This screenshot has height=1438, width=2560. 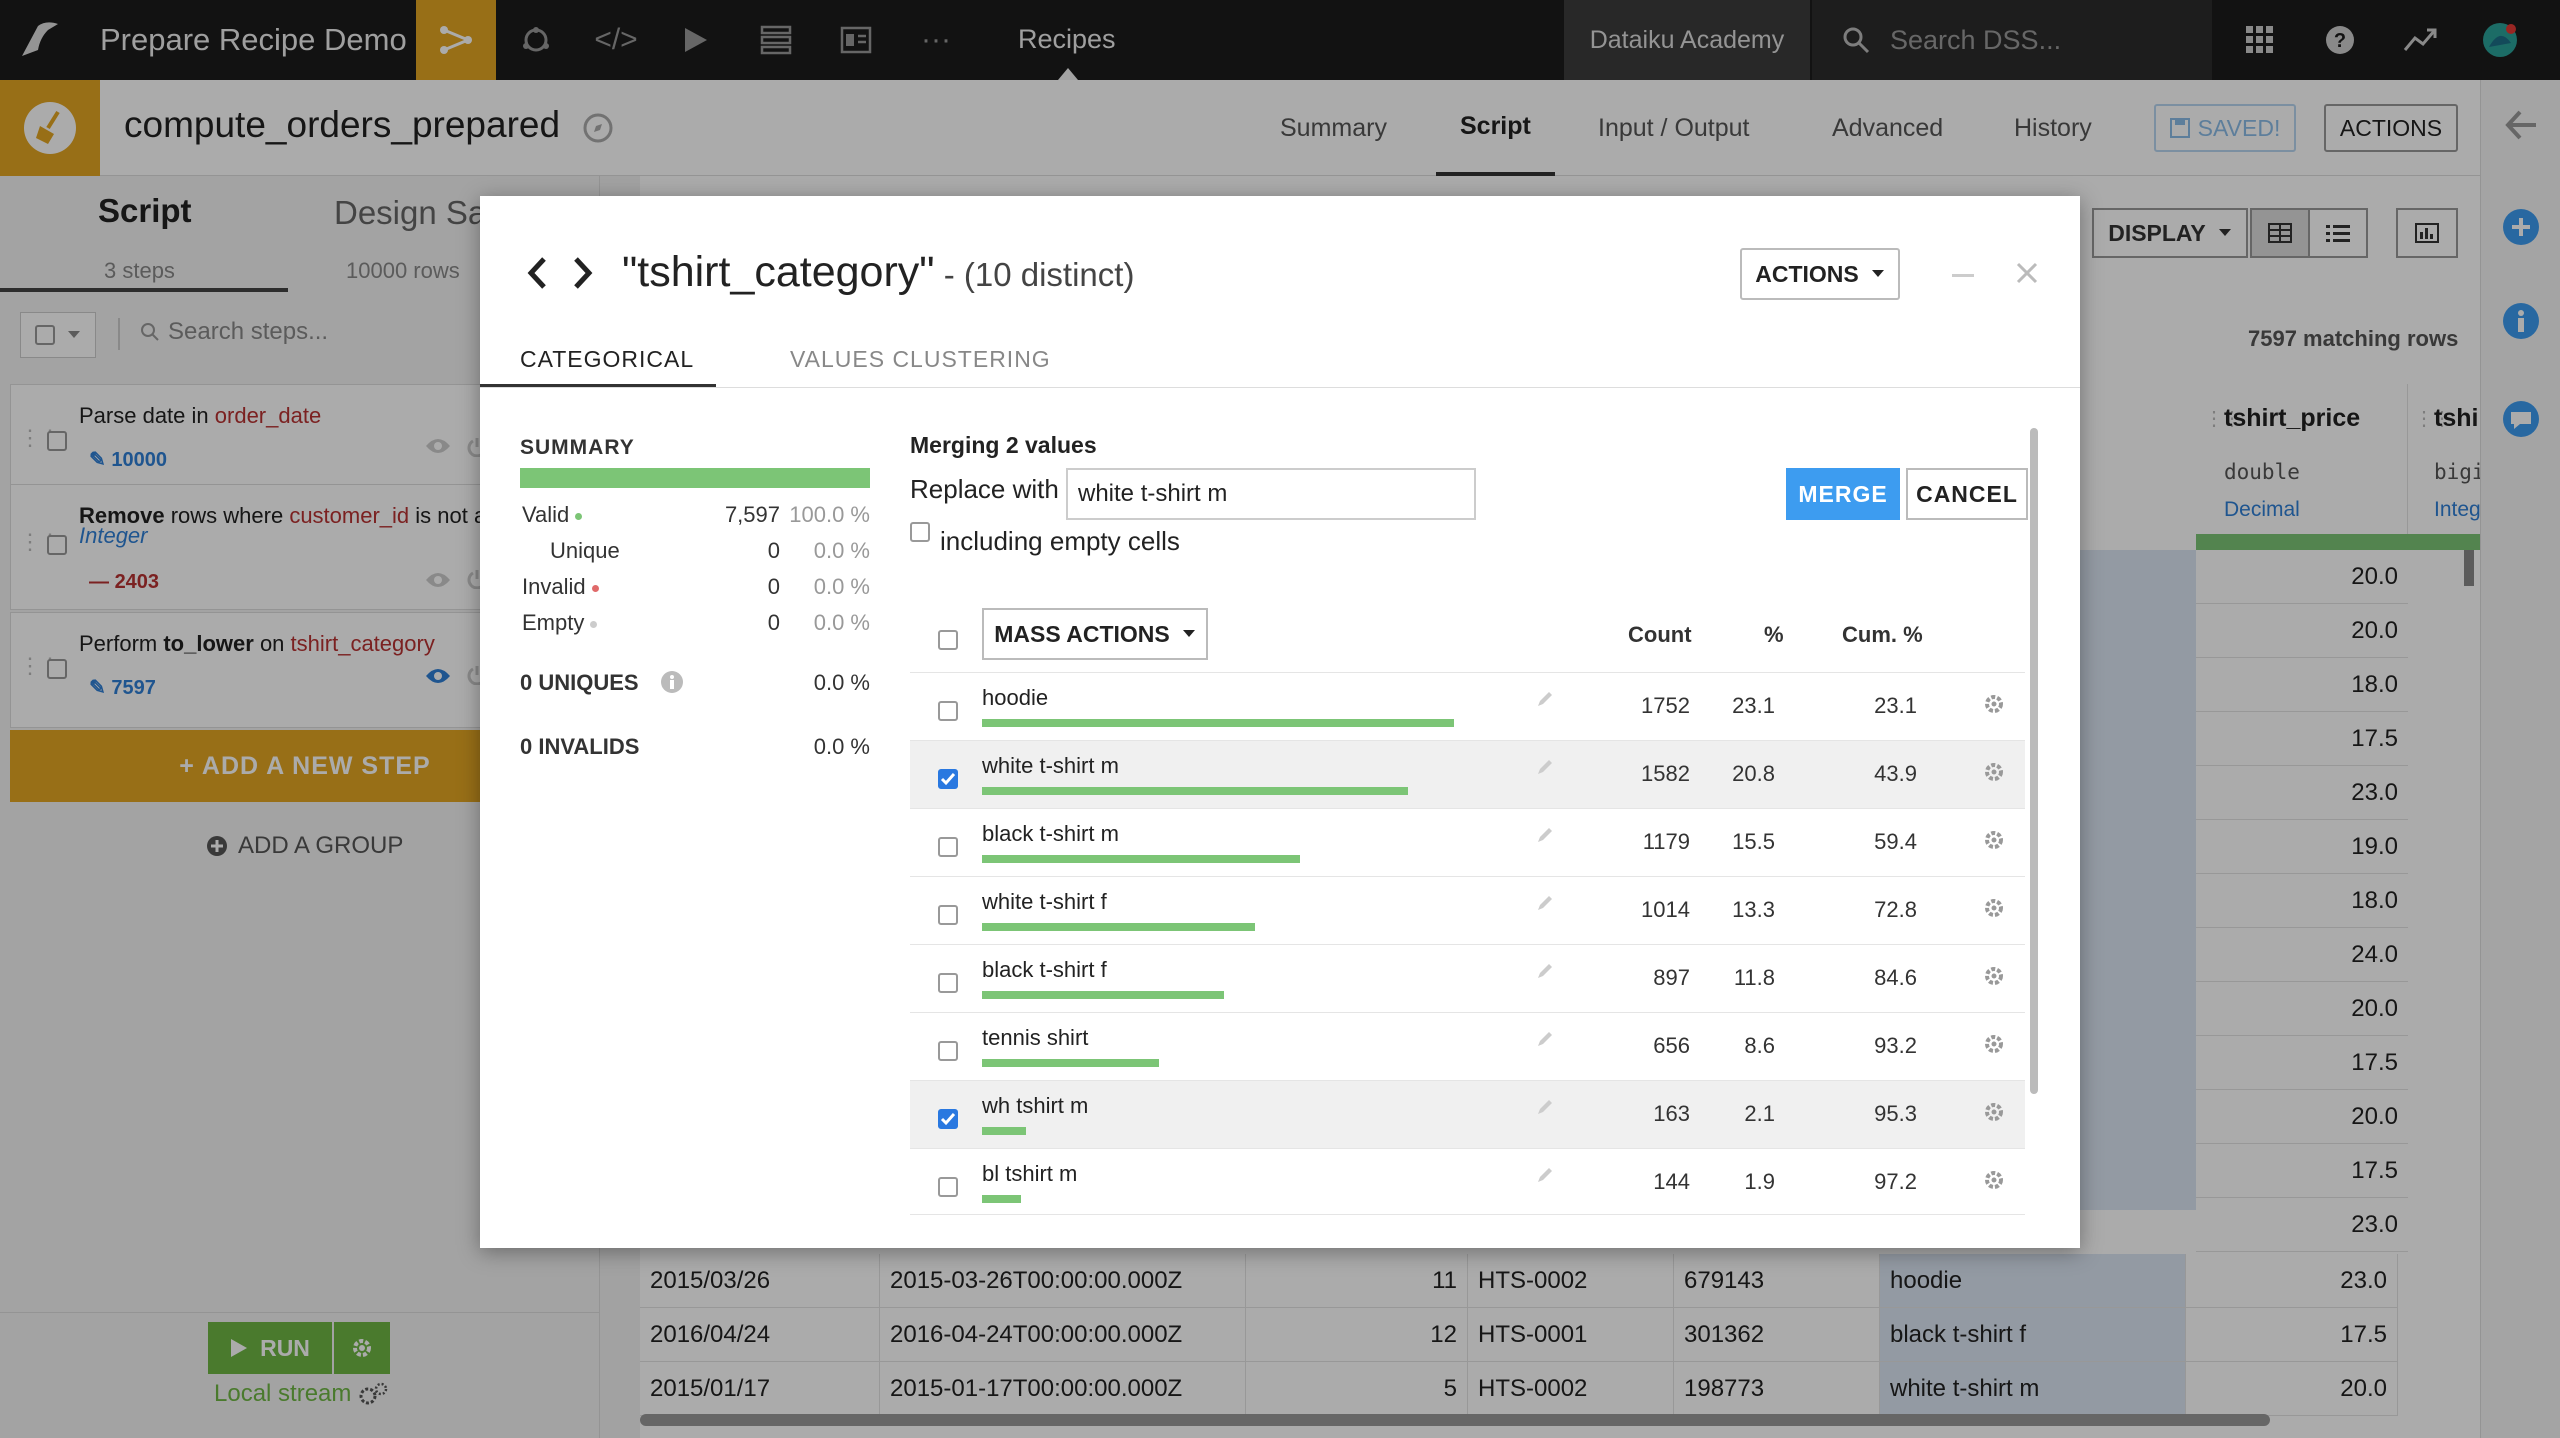 I want to click on value-count: 897, so click(x=1671, y=977).